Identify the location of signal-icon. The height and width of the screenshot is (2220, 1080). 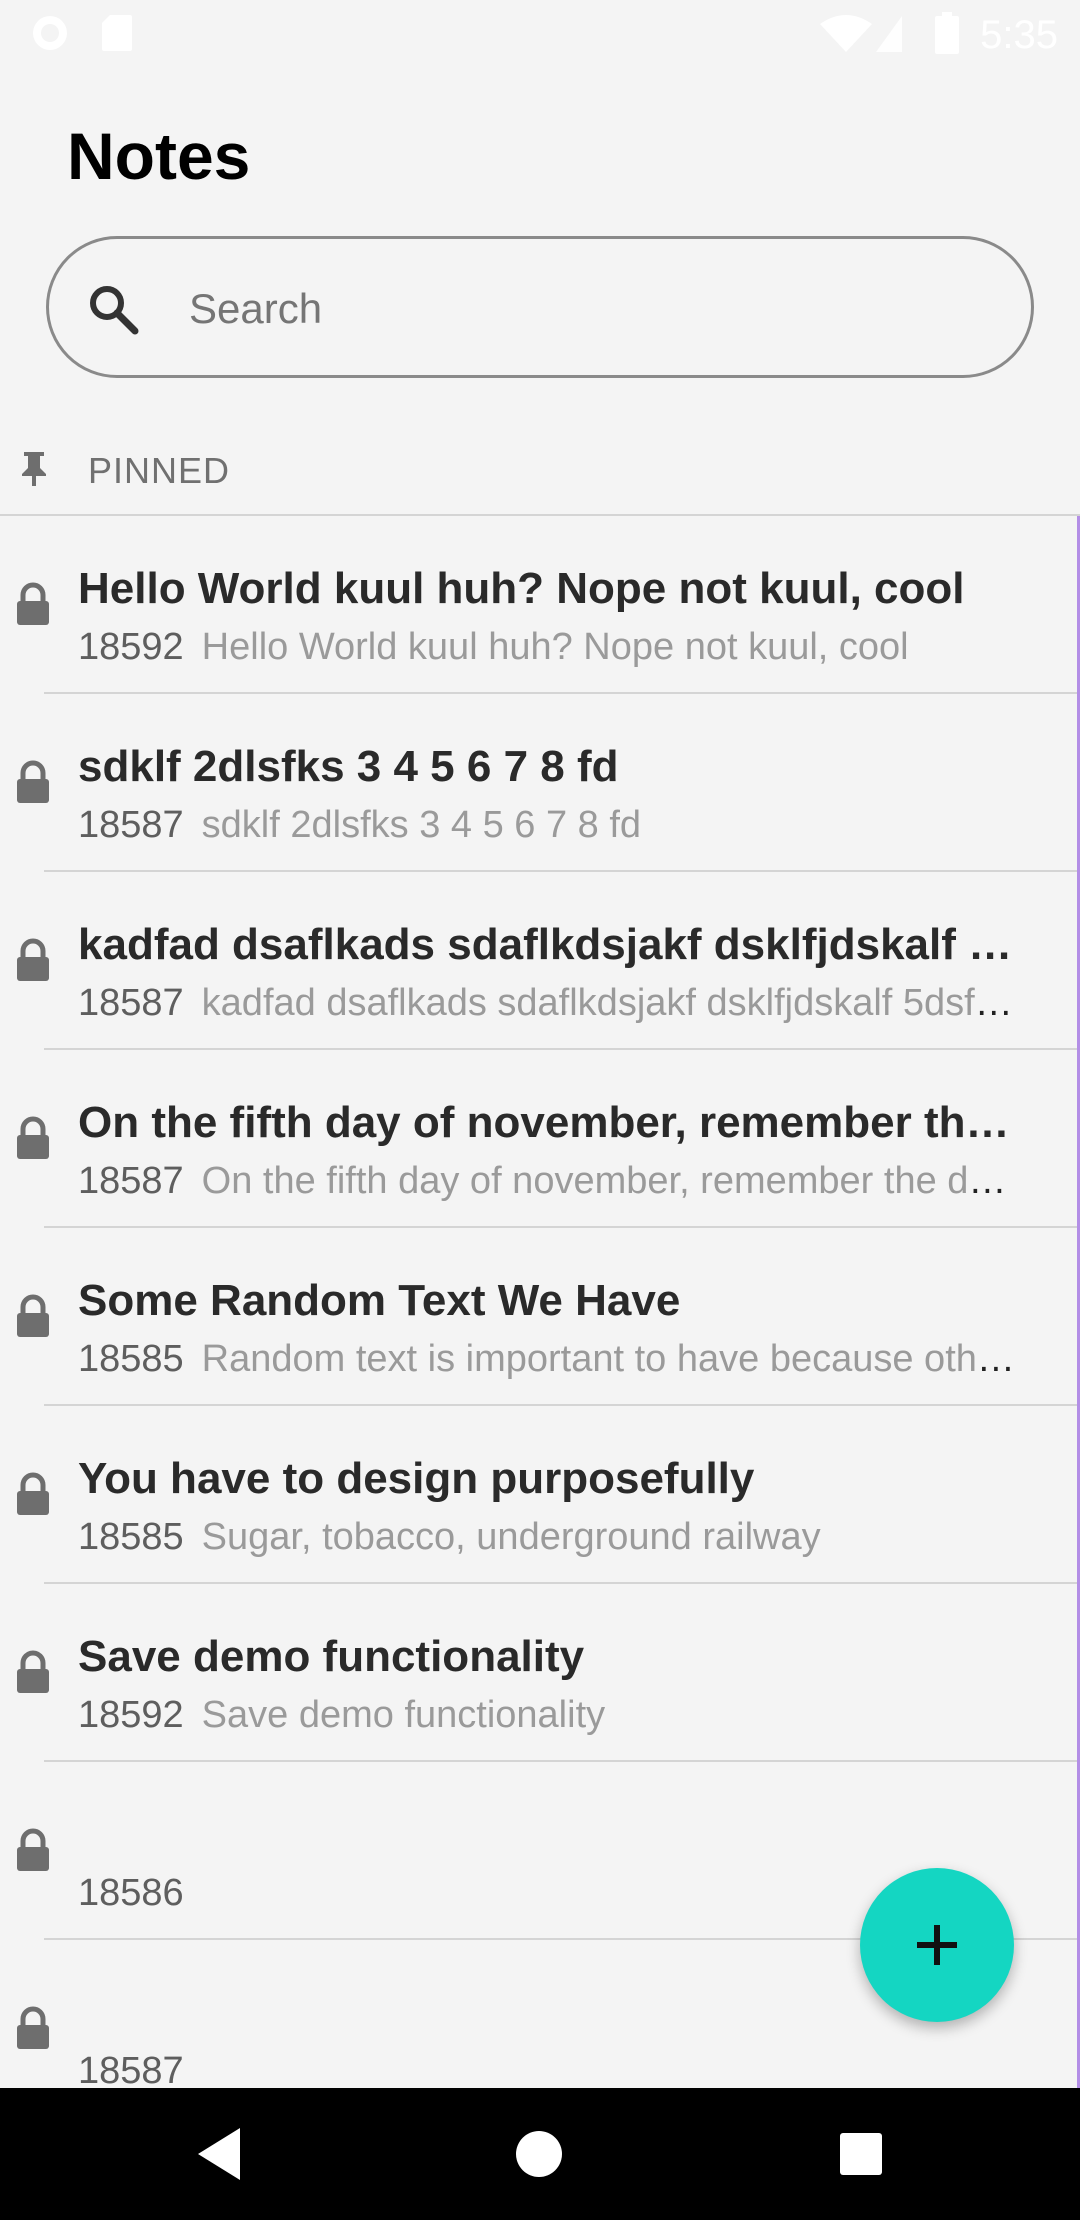
(889, 34).